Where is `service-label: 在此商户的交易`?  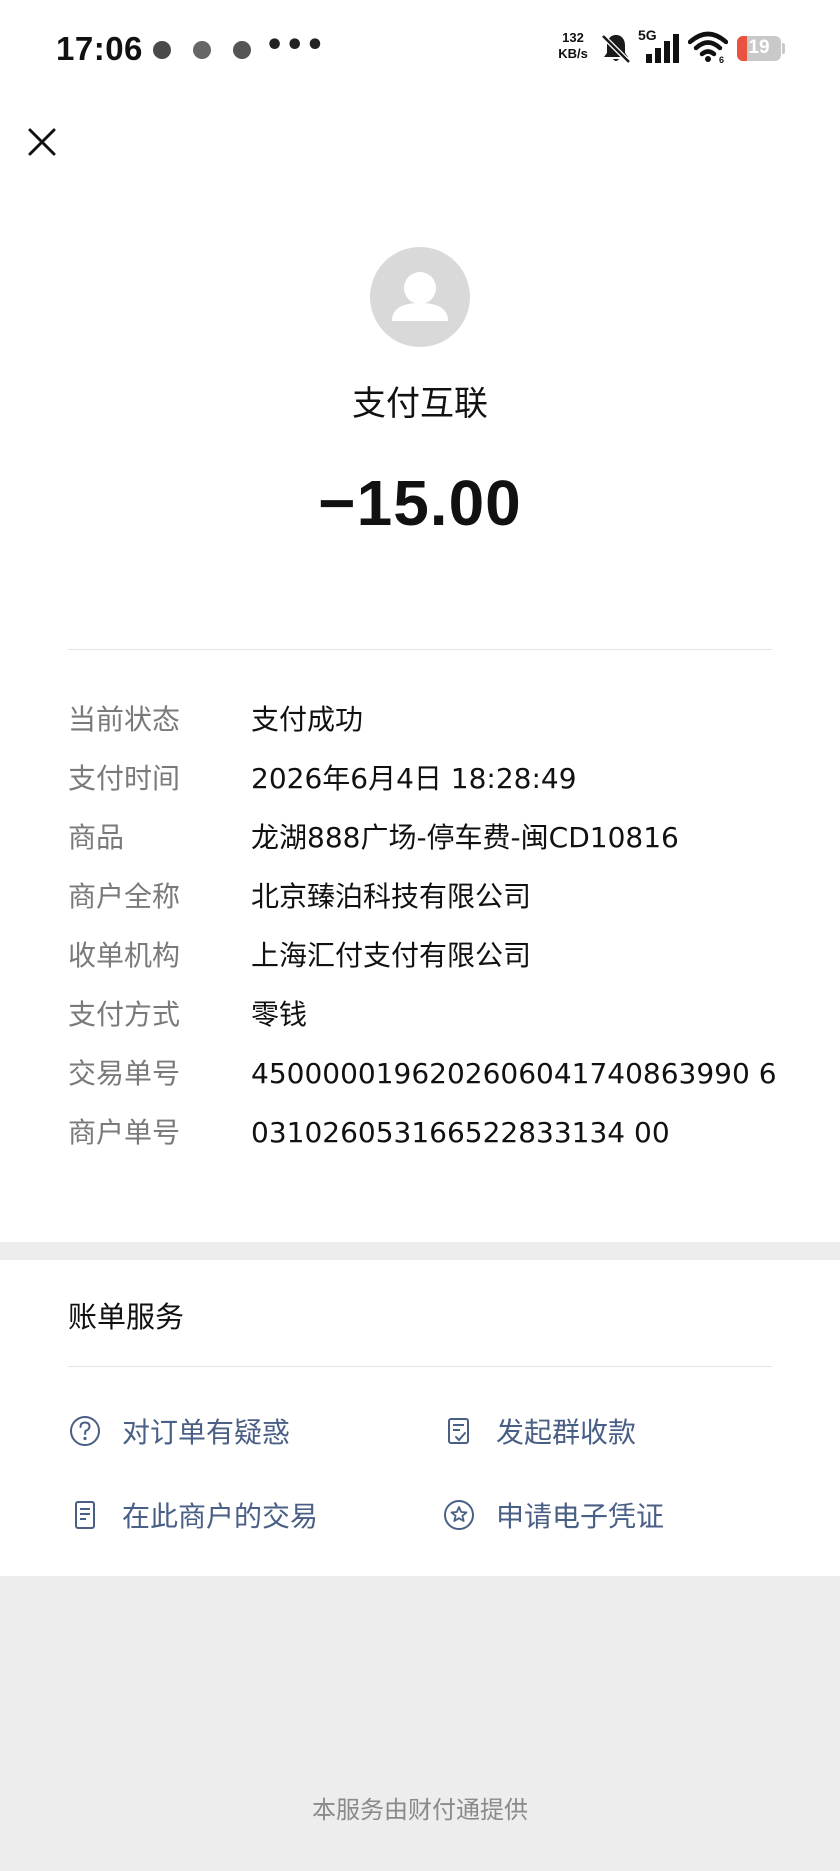
service-label: 在此商户的交易 is located at coordinates (220, 1516).